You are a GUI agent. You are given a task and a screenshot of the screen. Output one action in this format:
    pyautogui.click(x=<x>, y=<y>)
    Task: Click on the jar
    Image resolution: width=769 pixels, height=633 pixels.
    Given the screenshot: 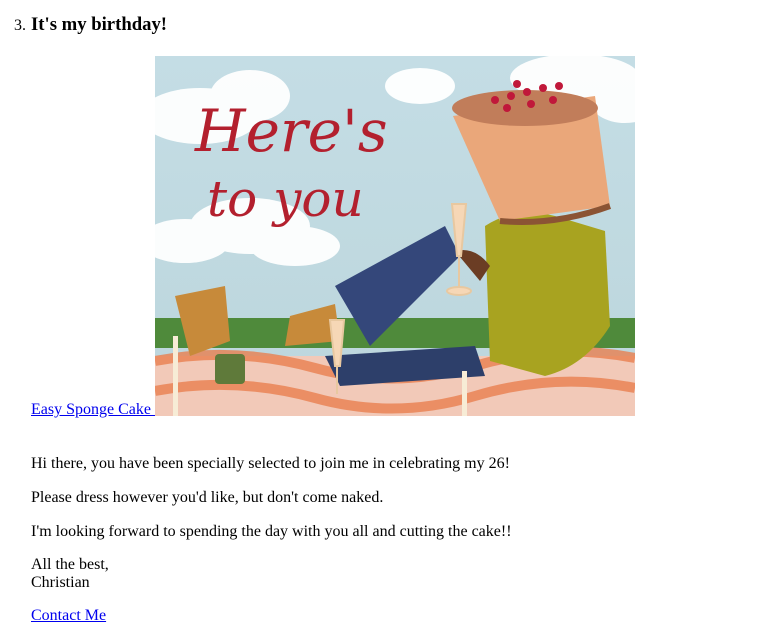 What is the action you would take?
    pyautogui.click(x=230, y=369)
    